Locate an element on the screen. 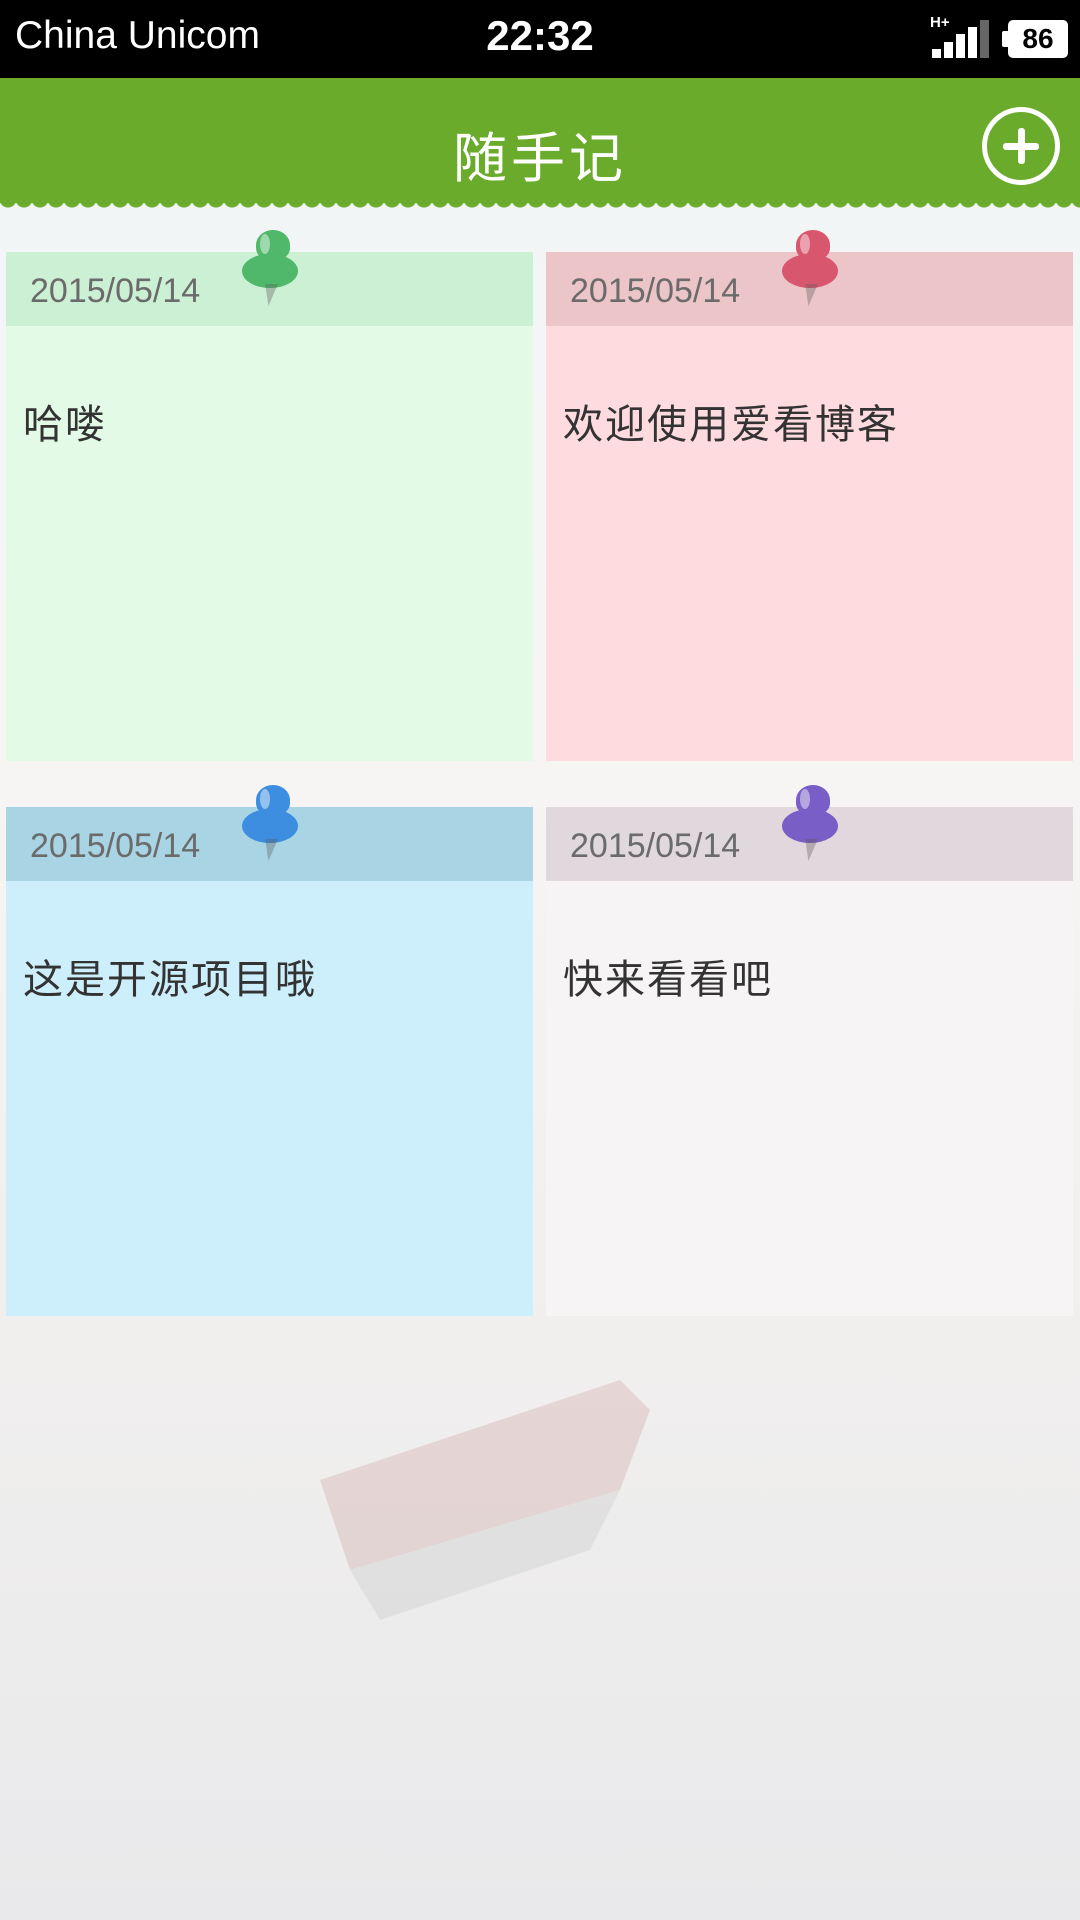  title-bar: 随手记 is located at coordinates (540, 145).